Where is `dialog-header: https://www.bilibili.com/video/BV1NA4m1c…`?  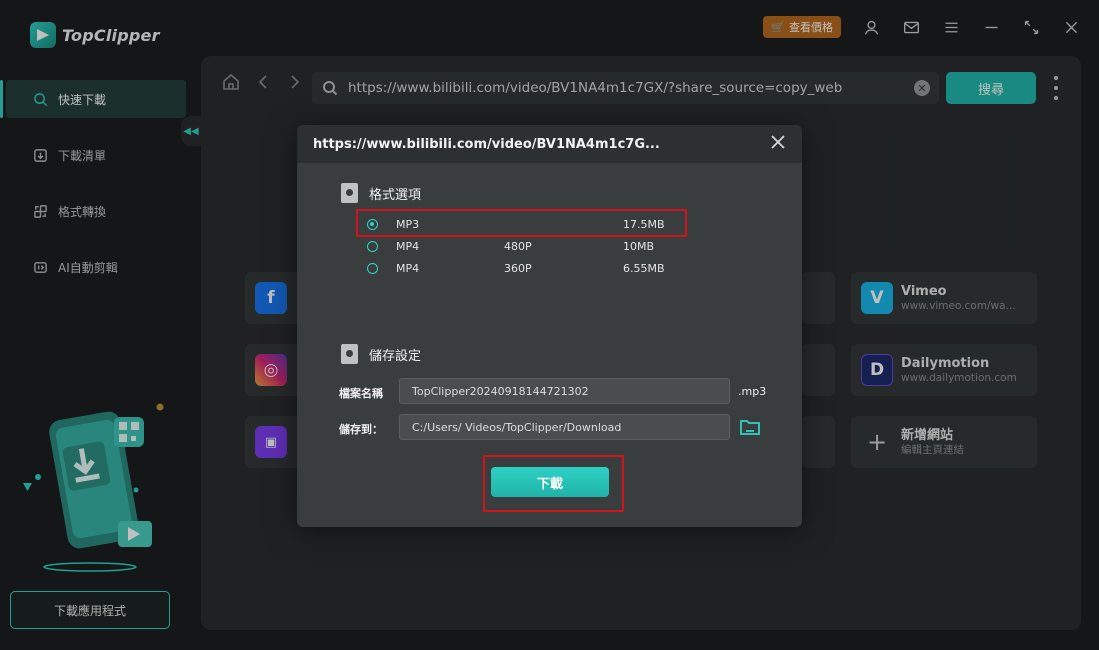 dialog-header: https://www.bilibili.com/video/BV1NA4m1c… is located at coordinates (549, 144).